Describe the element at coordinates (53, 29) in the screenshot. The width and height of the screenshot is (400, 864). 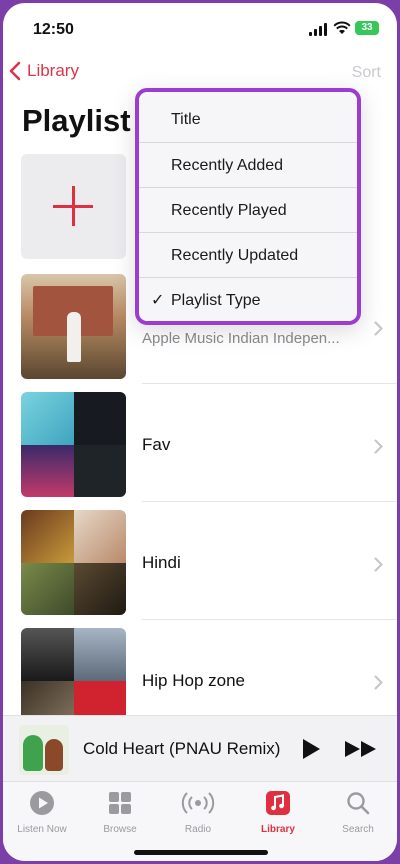
I see `status-time: 12:50` at that location.